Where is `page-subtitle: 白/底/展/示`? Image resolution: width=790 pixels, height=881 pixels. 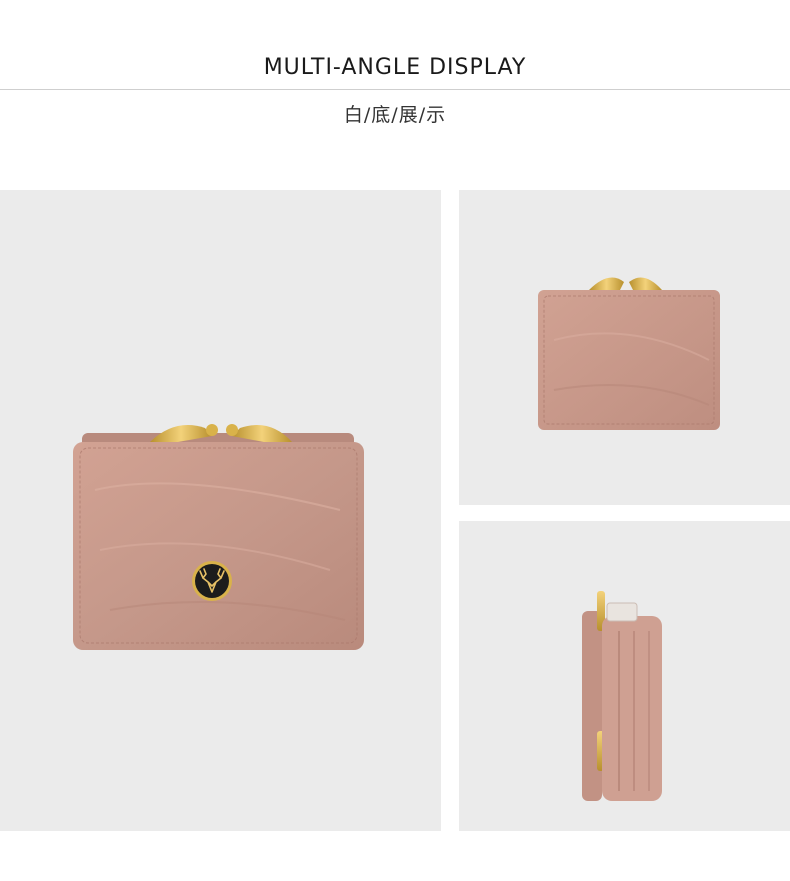 page-subtitle: 白/底/展/示 is located at coordinates (395, 115).